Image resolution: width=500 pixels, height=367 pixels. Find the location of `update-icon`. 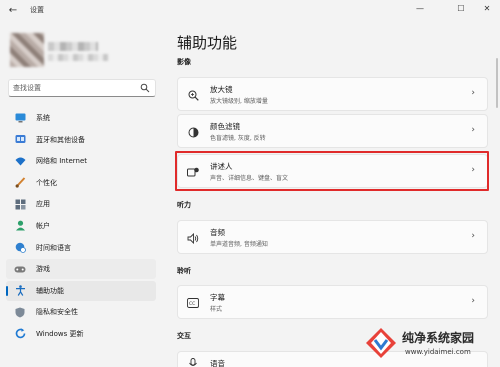

update-icon is located at coordinates (20, 334).